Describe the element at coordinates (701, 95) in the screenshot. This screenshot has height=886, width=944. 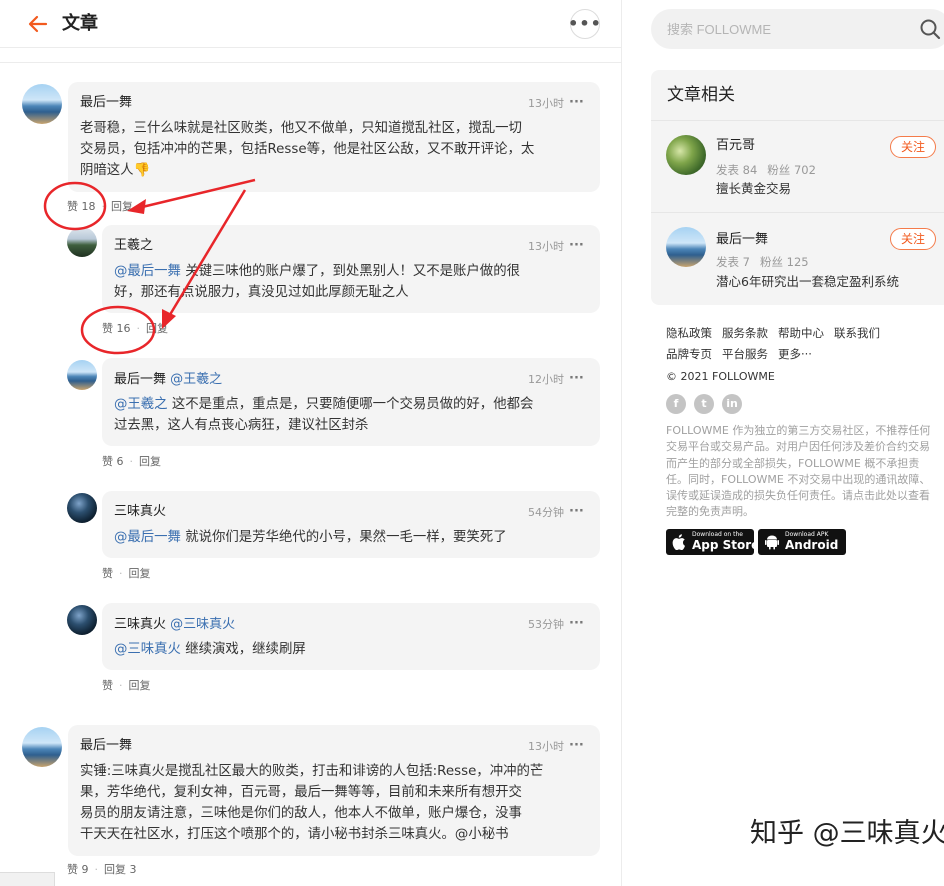
I see `related-title: 文章相关` at that location.